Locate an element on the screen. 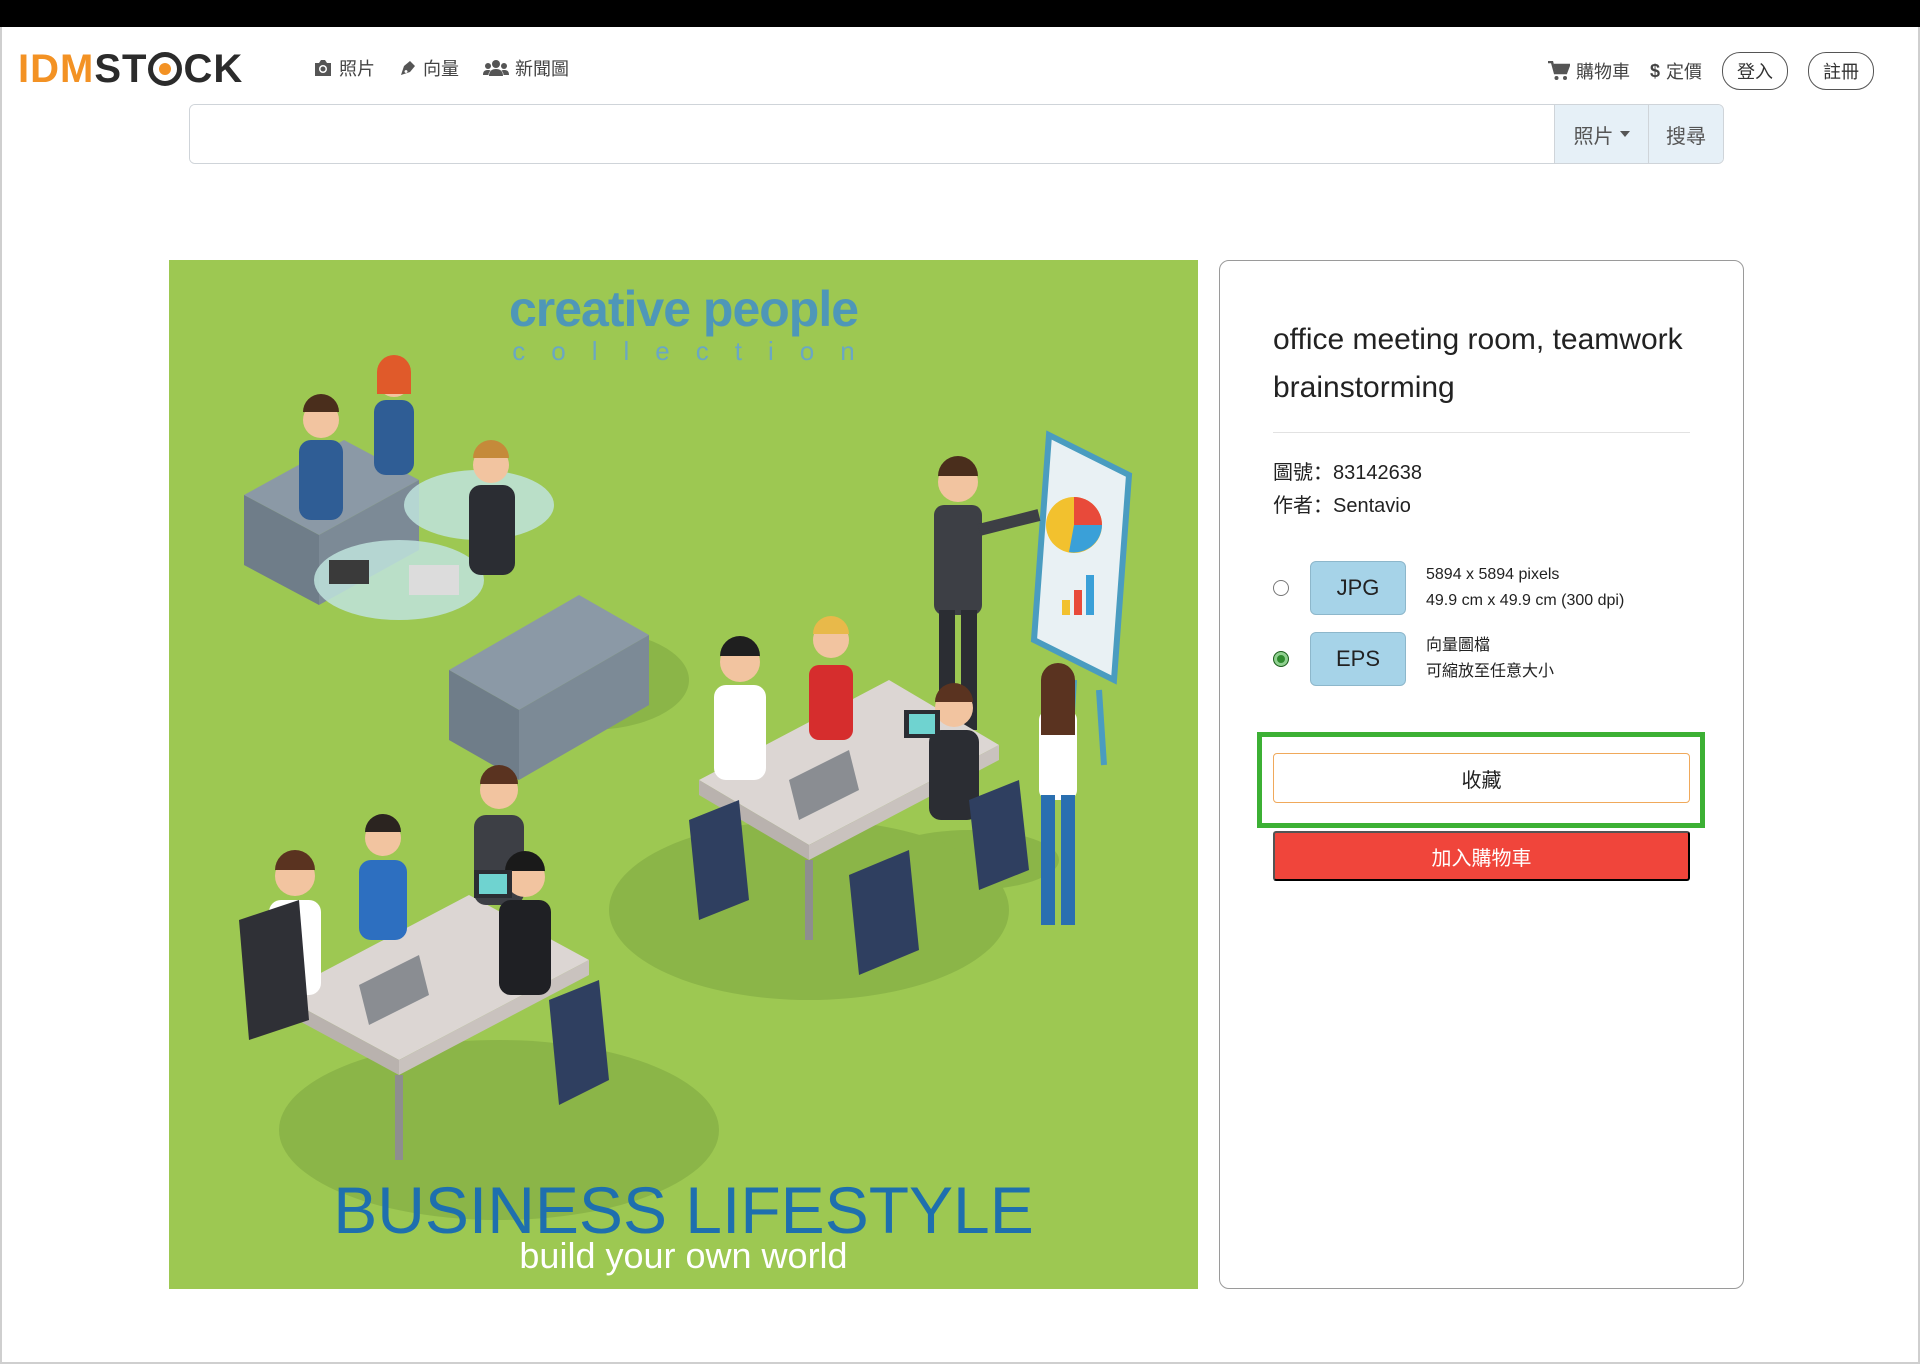 The height and width of the screenshot is (1364, 1920). search-input is located at coordinates (872, 134).